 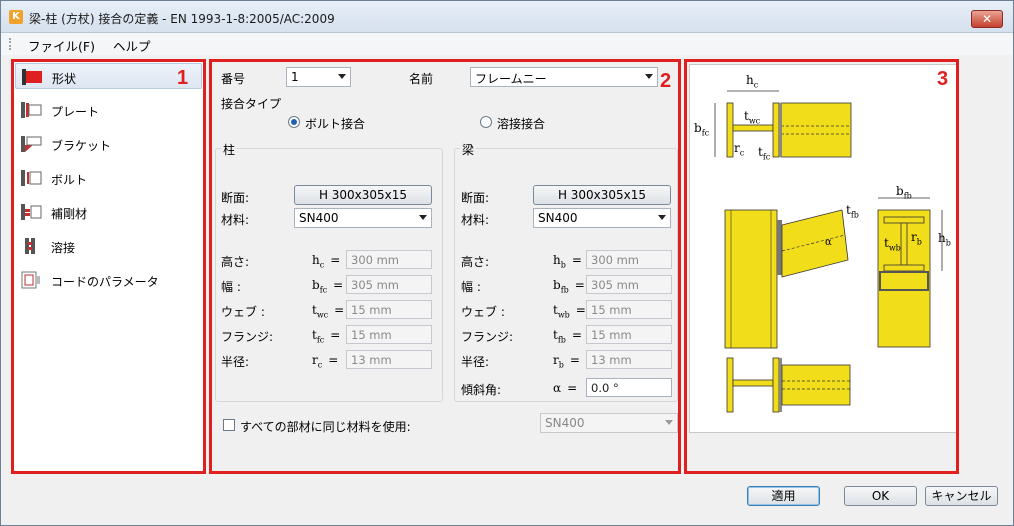 I want to click on beam-section-button: H 300x305x15, so click(x=602, y=195).